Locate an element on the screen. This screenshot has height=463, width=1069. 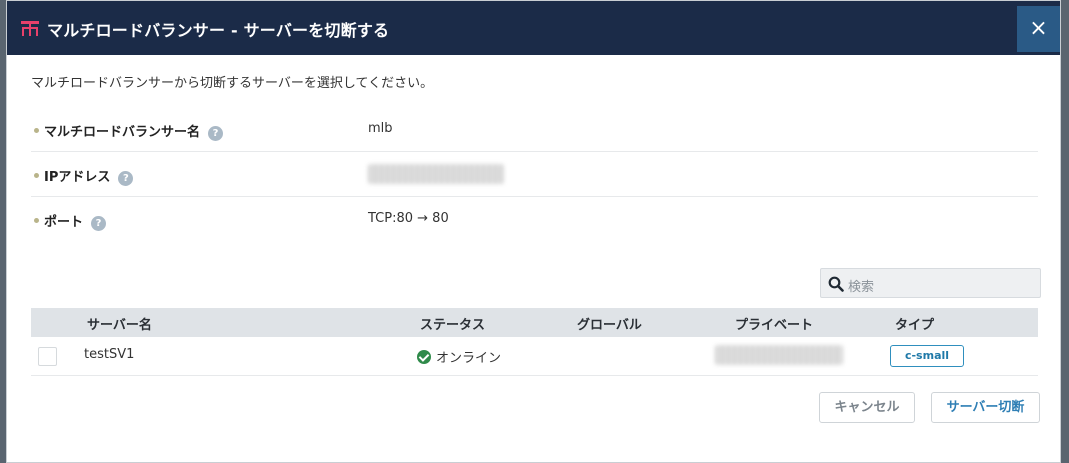
close-icon: × is located at coordinates (1038, 28).